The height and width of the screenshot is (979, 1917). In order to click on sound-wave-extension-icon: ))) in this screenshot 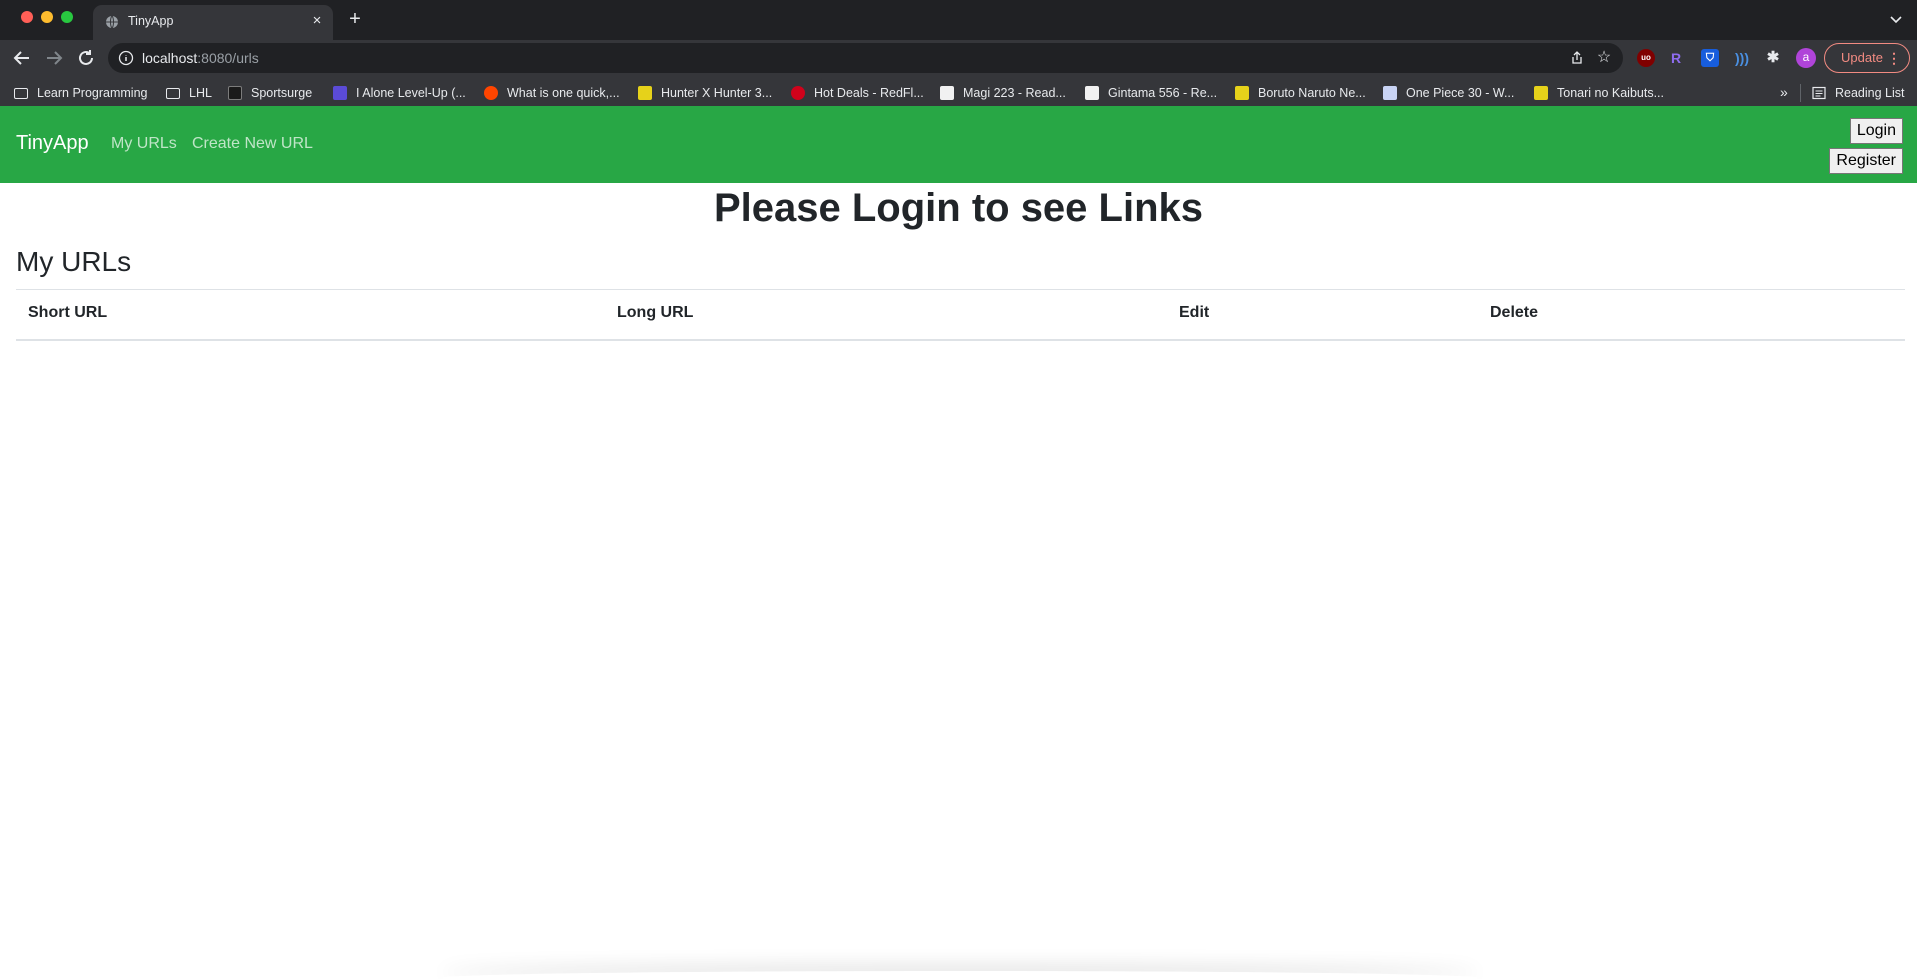, I will do `click(1742, 58)`.